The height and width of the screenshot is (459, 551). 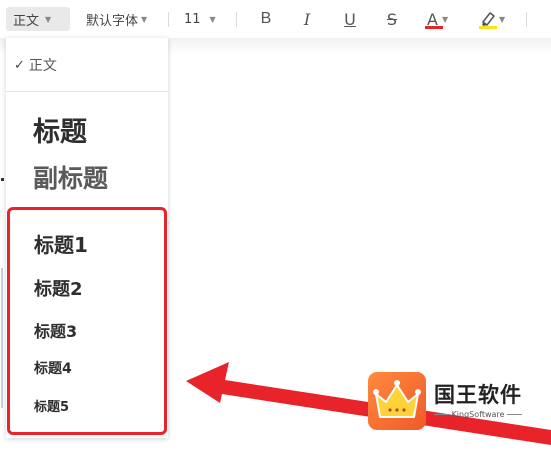 I want to click on logo-title: 国王软件, so click(x=478, y=394).